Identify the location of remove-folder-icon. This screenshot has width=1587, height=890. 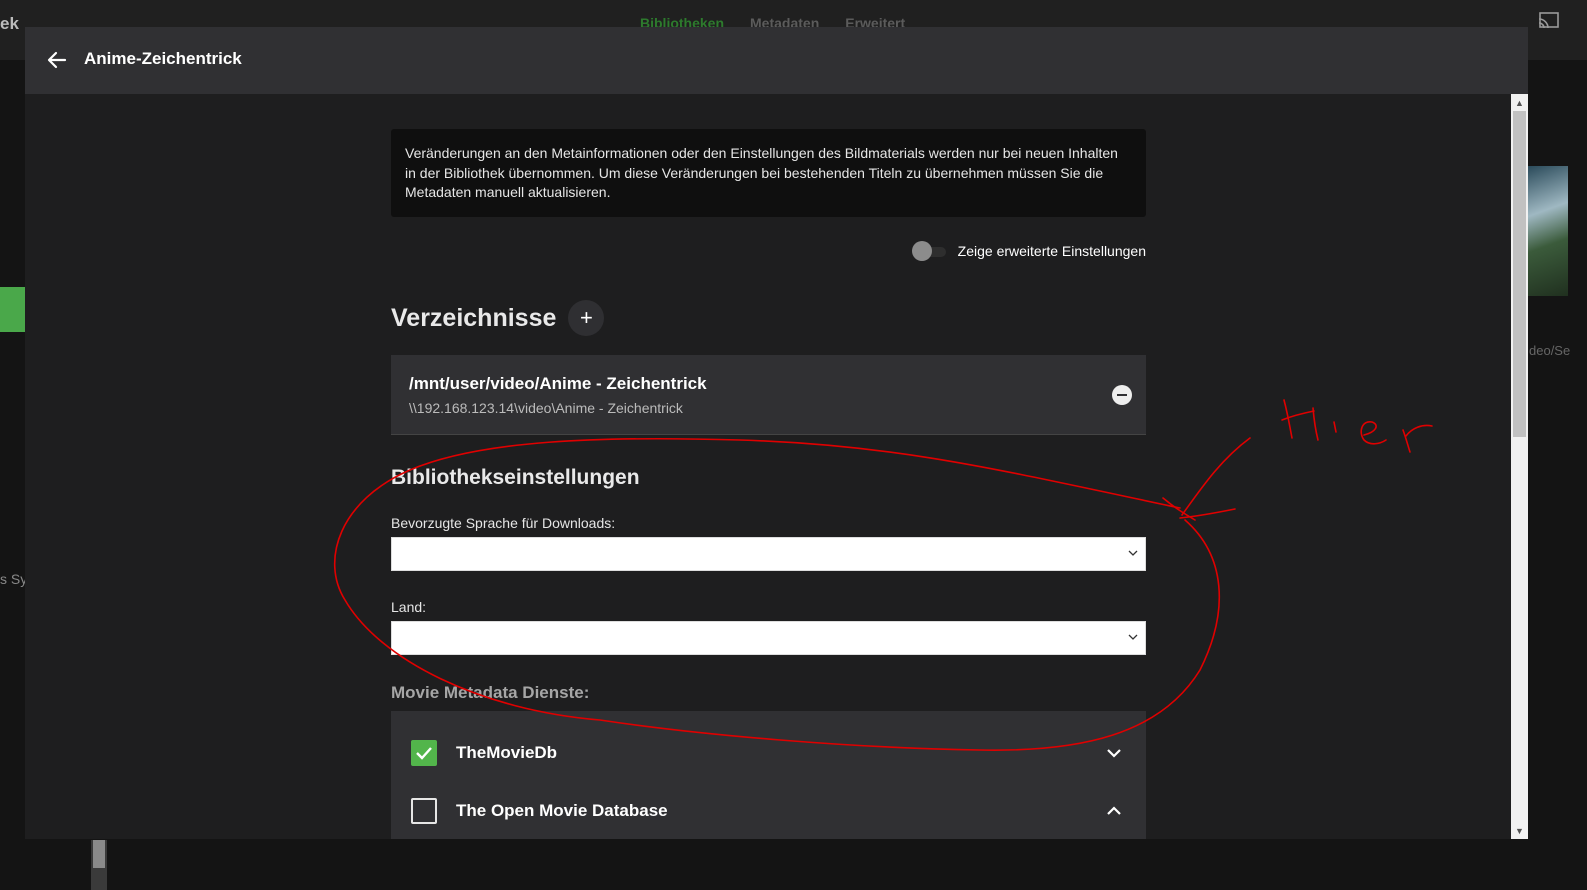
(1122, 395).